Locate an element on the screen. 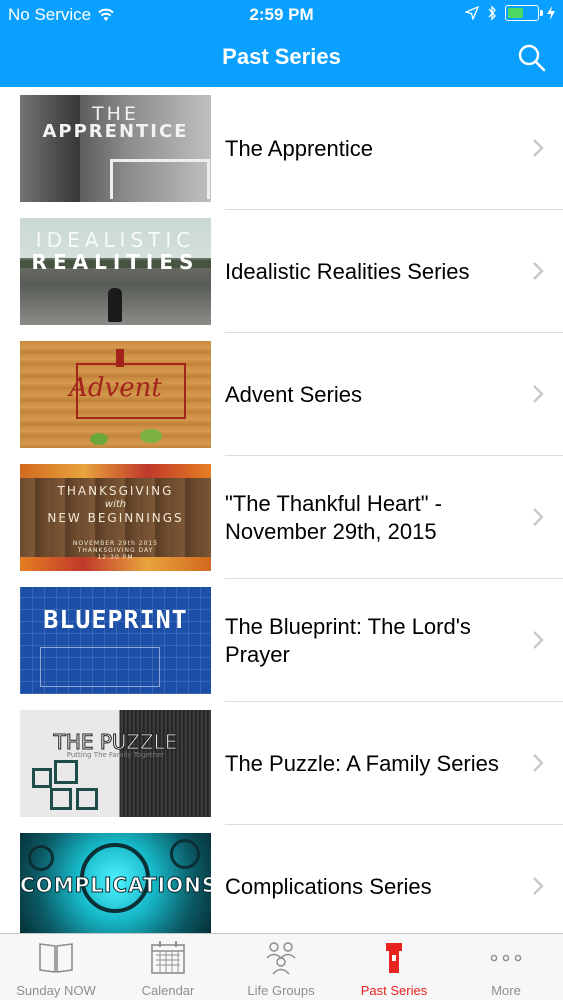  bluetooth-icon is located at coordinates (492, 13).